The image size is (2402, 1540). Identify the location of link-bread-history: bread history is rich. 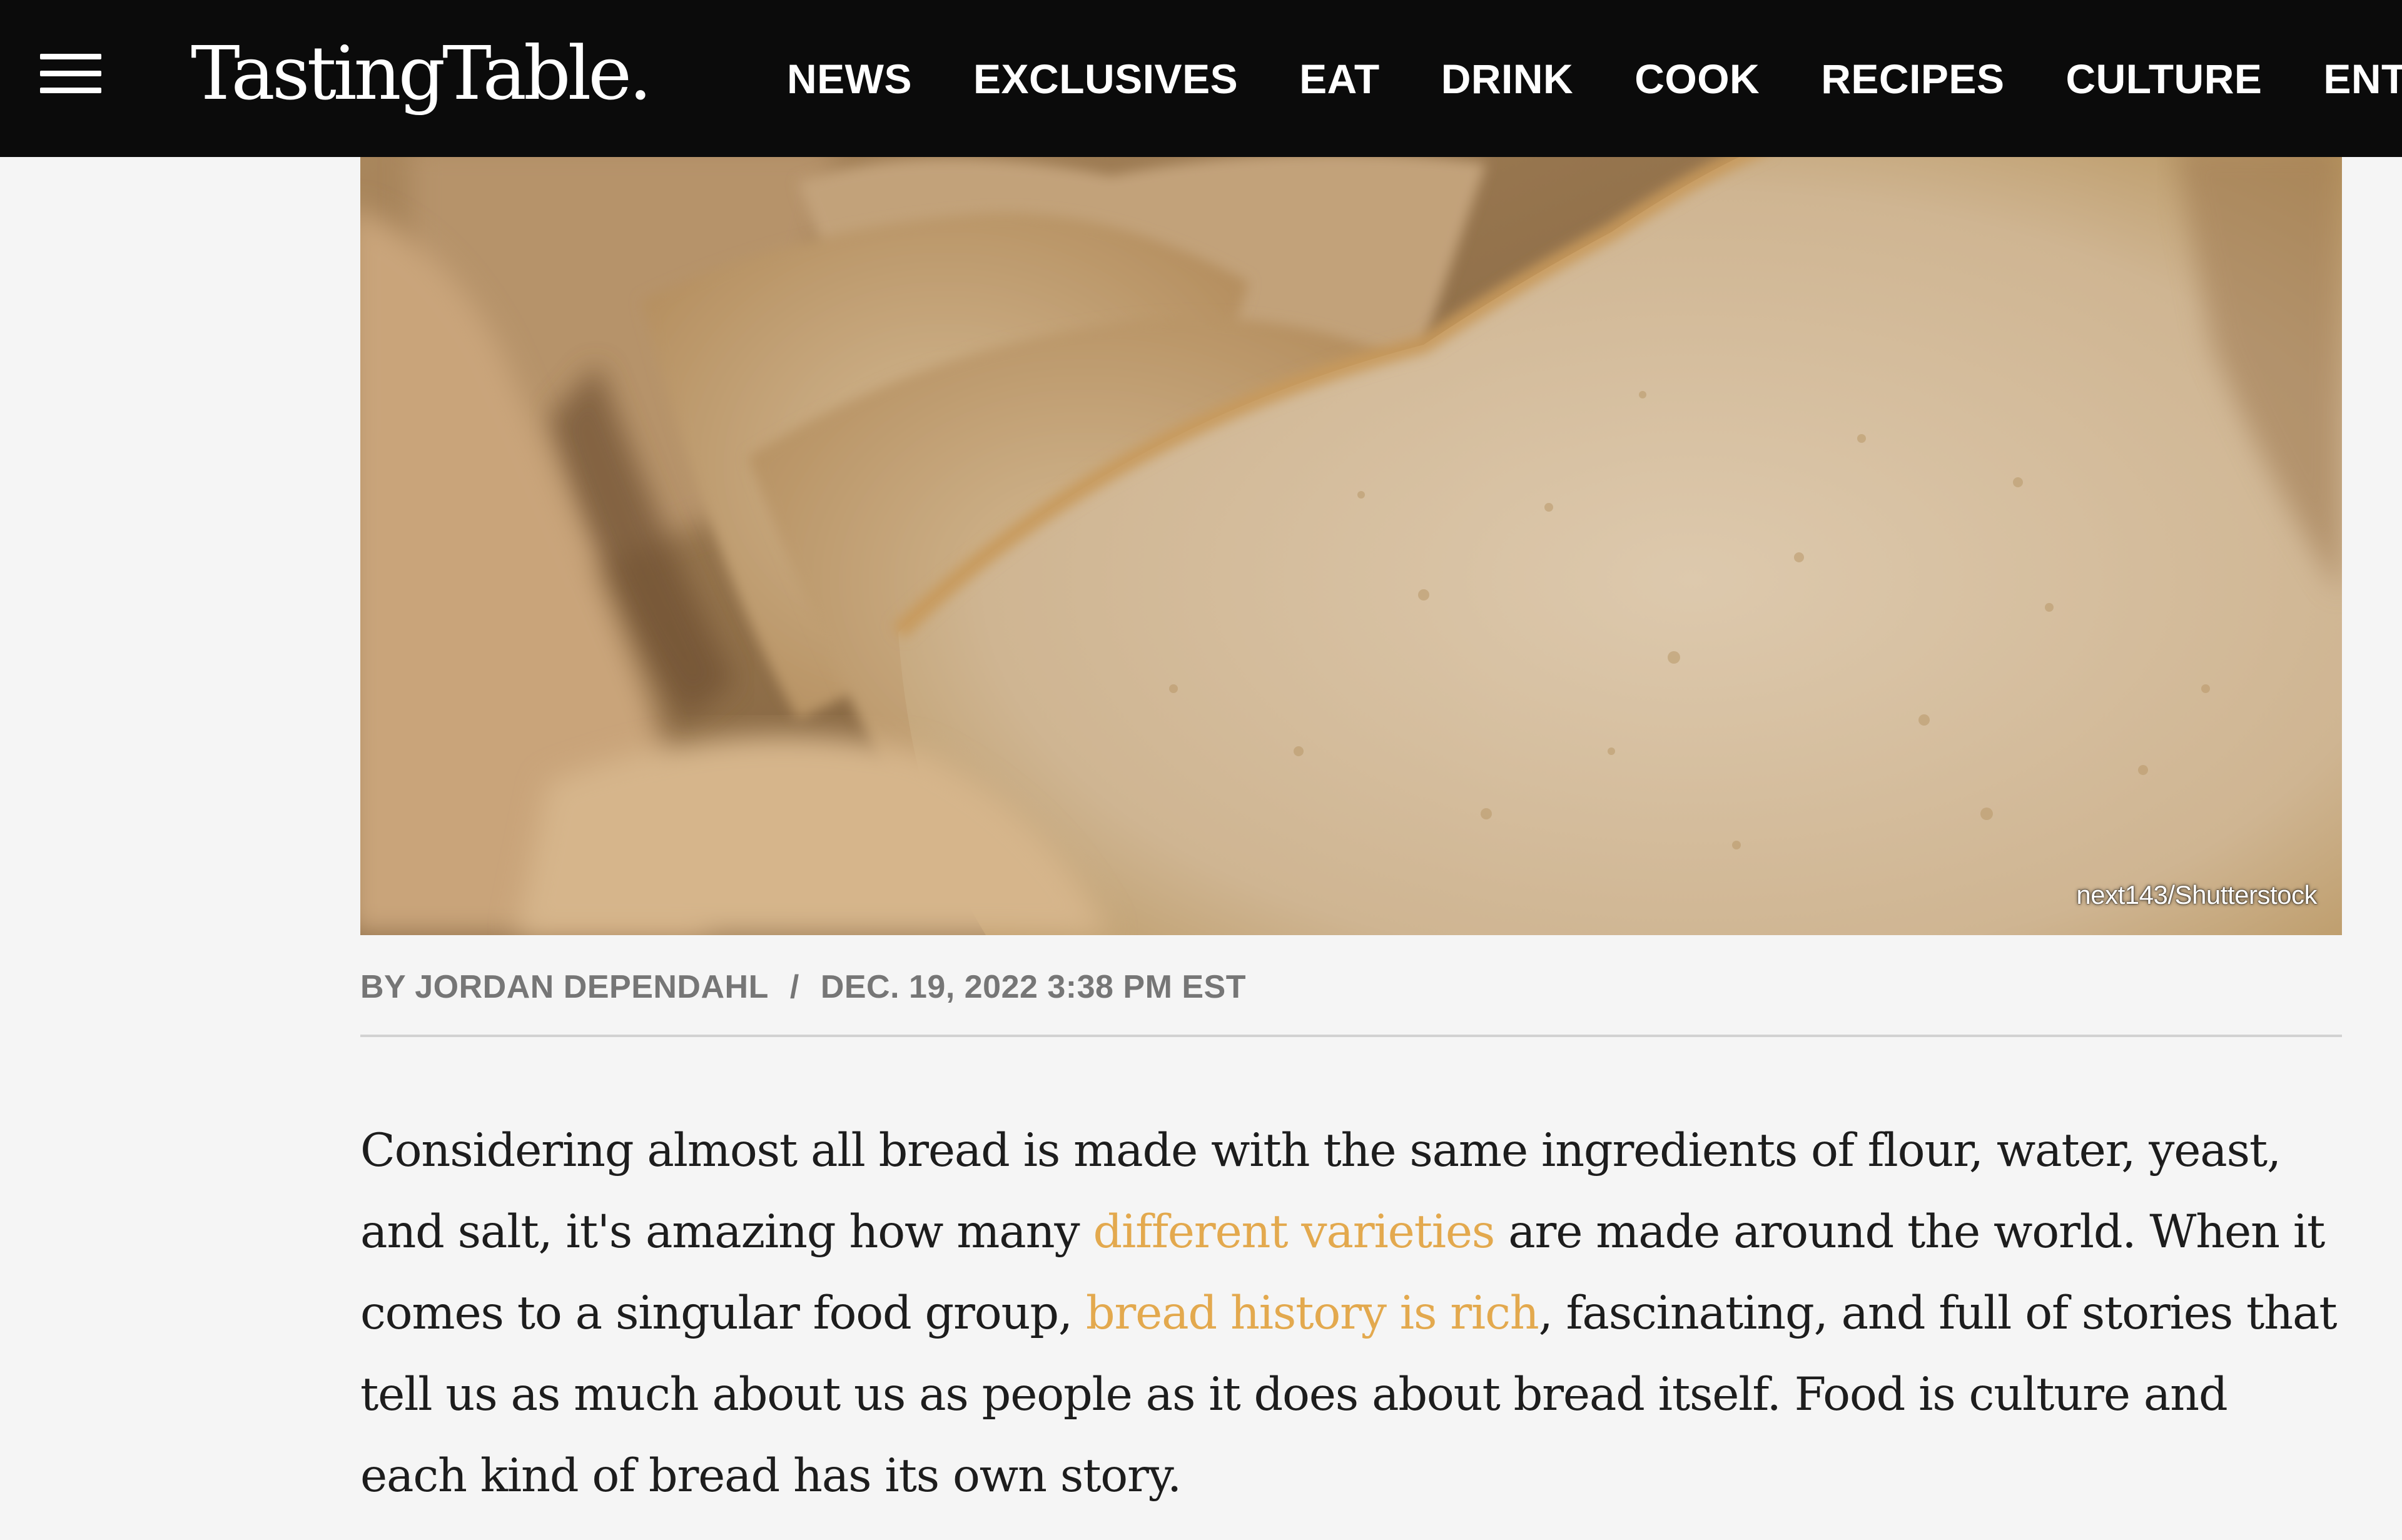
(1312, 1314).